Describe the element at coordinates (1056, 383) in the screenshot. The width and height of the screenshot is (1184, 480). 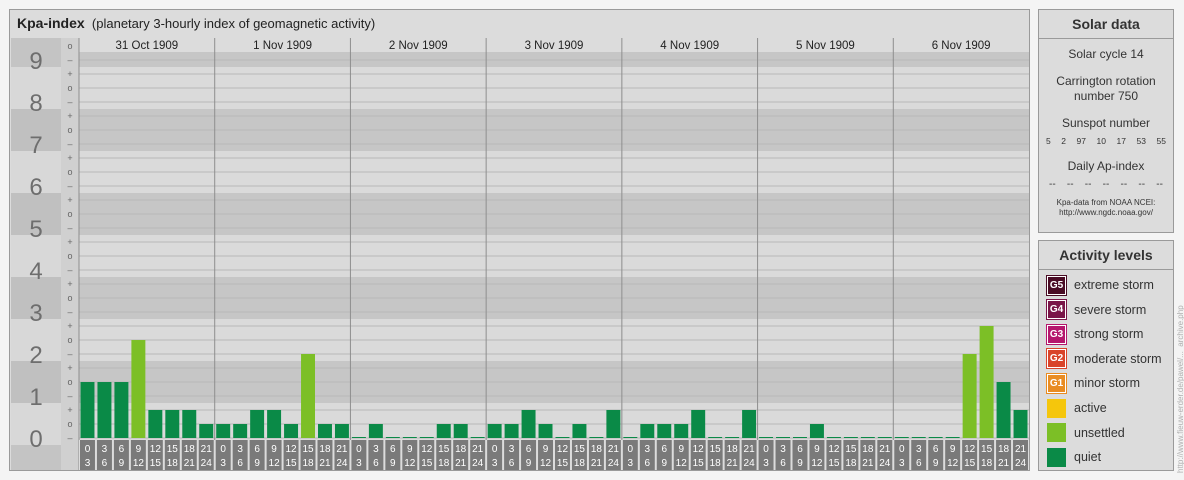
I see `legend-swatch: G1` at that location.